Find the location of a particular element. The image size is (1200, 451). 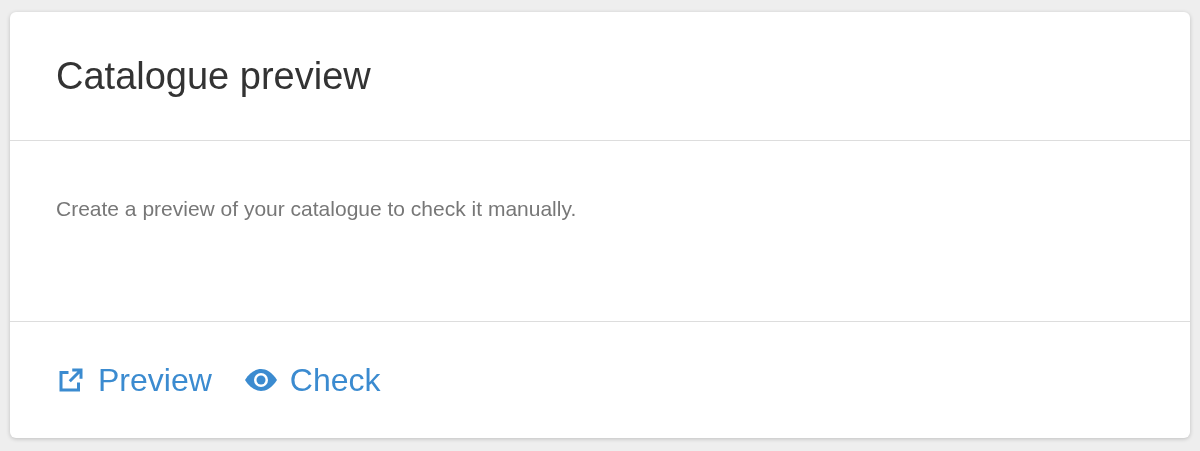

eye-icon is located at coordinates (260, 380).